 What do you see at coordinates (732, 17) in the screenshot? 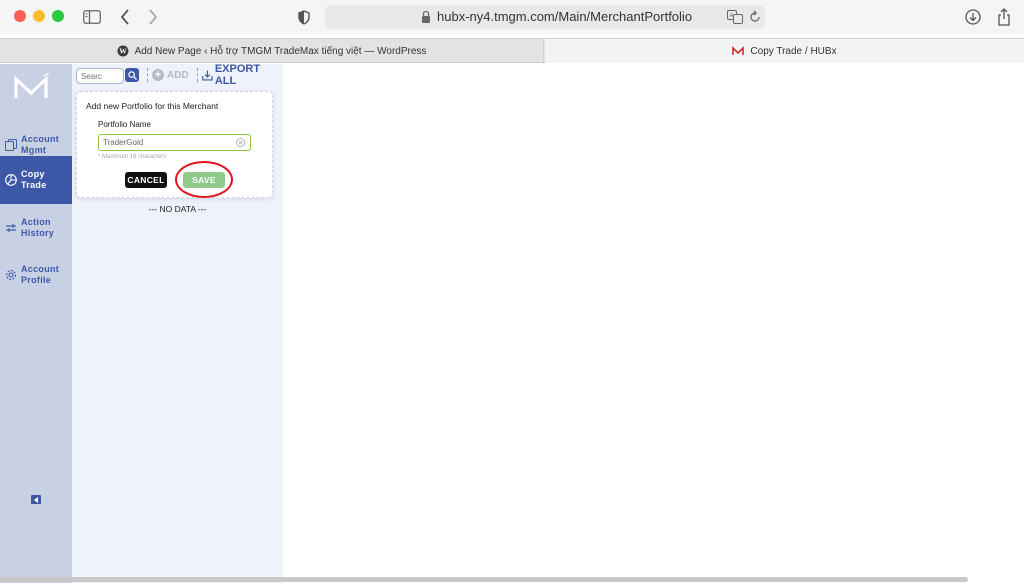
I see `svg-text: A` at bounding box center [732, 17].